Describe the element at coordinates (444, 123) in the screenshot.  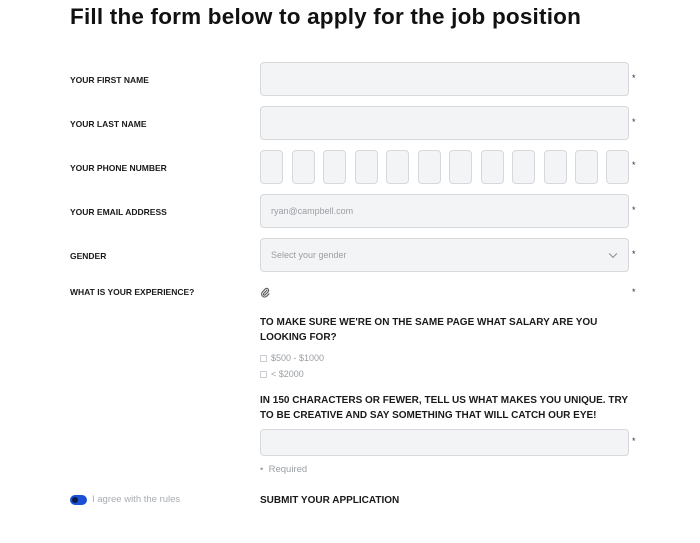
I see `last-name-field` at that location.